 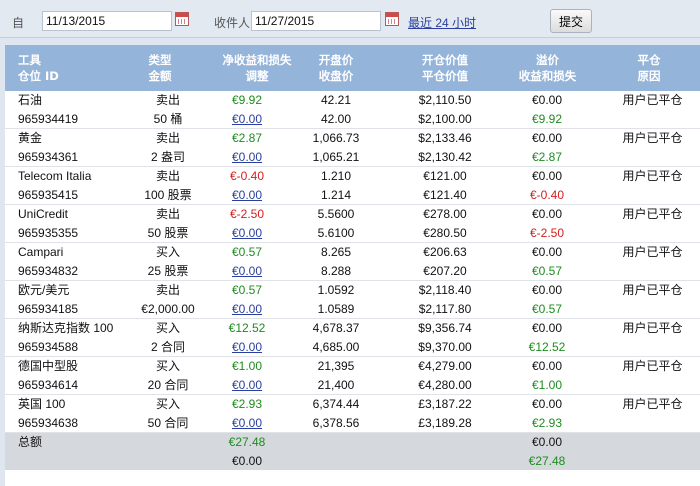 I want to click on profit-loss: €1.00, so click(x=547, y=385).